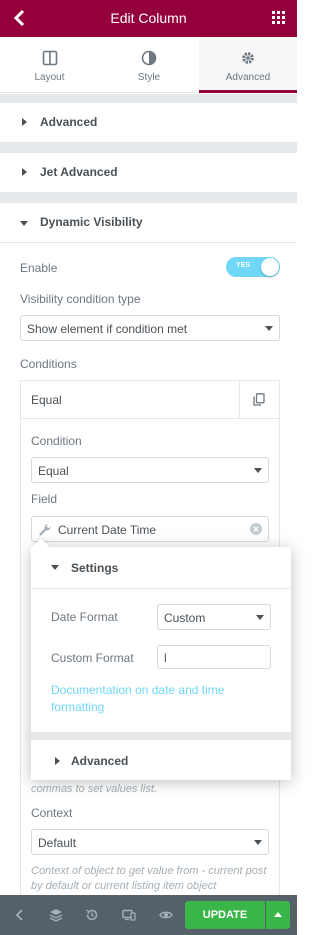 The height and width of the screenshot is (935, 320). Describe the element at coordinates (148, 173) in the screenshot. I see `section-jet-advanced: Jet Advanced` at that location.